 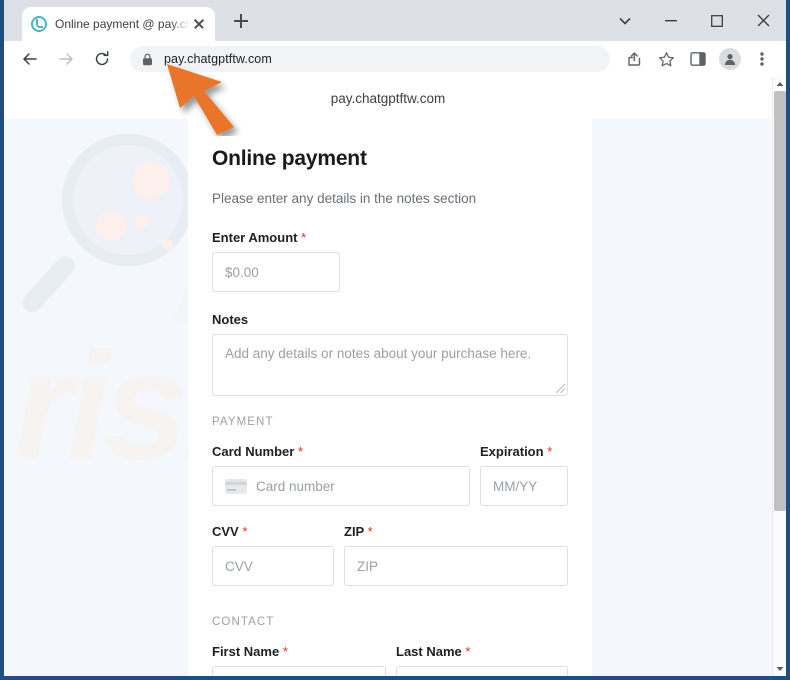 I want to click on address-bar: pay.chatgptftw.com, so click(x=370, y=59).